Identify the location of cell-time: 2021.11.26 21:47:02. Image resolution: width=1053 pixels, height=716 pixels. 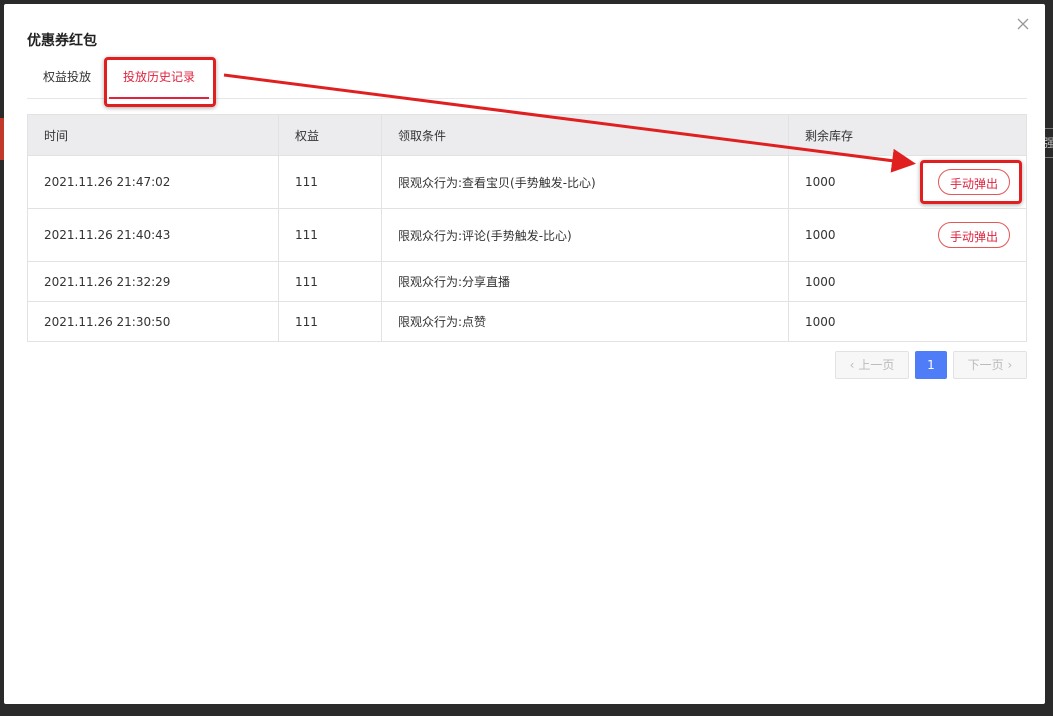
(153, 182).